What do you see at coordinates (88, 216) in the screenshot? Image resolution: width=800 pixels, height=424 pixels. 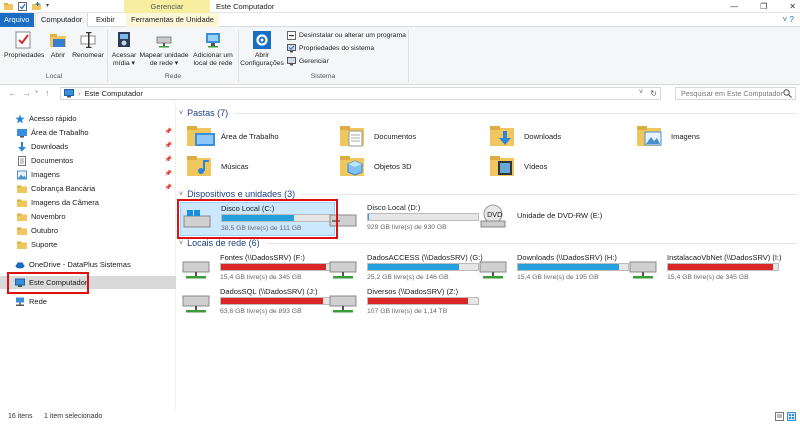 I see `sidebar-item-folder: Novembro` at bounding box center [88, 216].